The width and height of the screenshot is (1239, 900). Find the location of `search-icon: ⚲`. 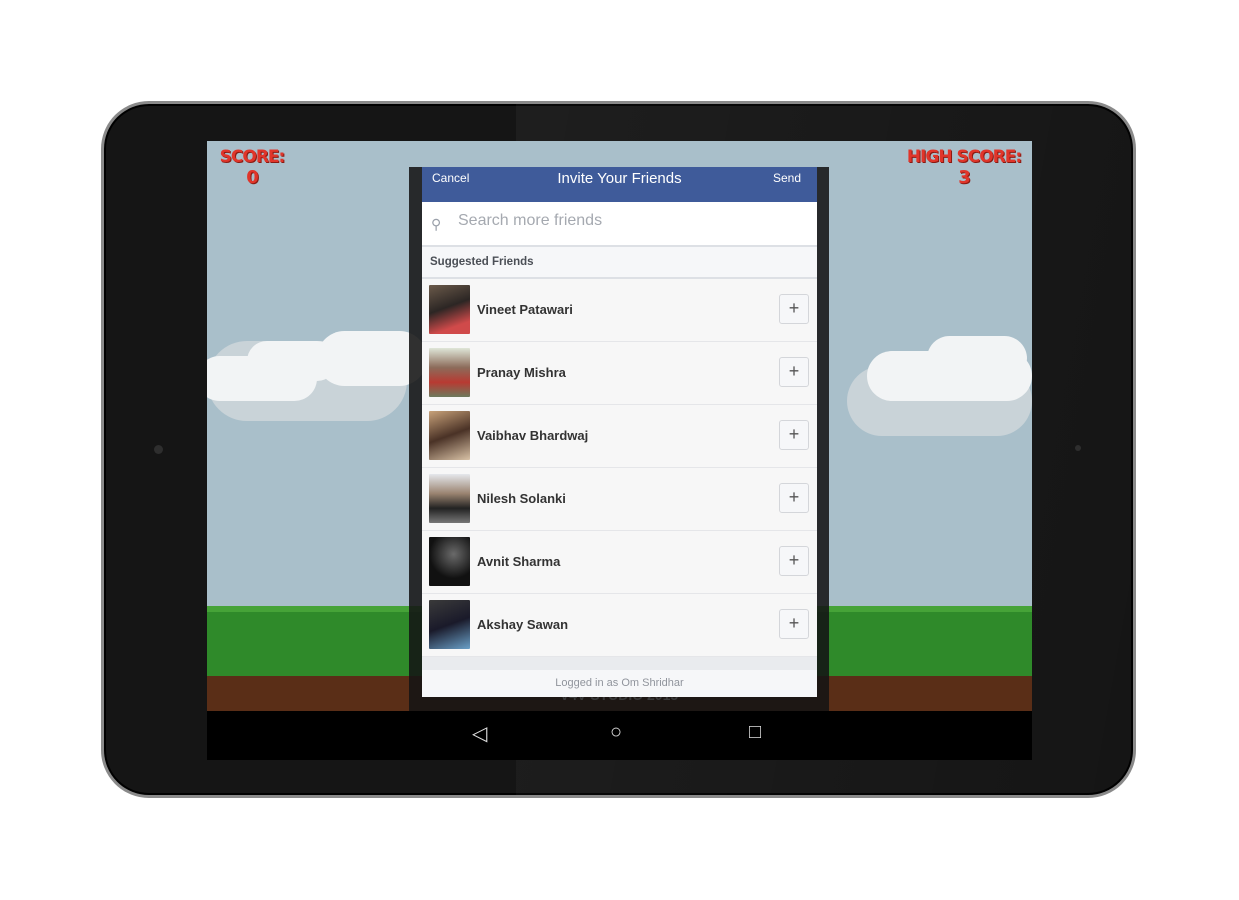

search-icon: ⚲ is located at coordinates (436, 224).